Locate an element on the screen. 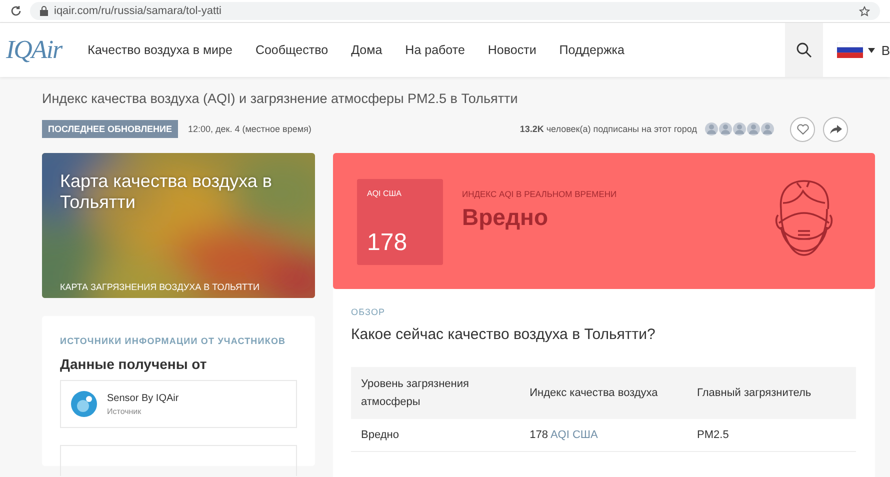 Image resolution: width=890 pixels, height=477 pixels. section-label: ОБЗОР is located at coordinates (368, 312).